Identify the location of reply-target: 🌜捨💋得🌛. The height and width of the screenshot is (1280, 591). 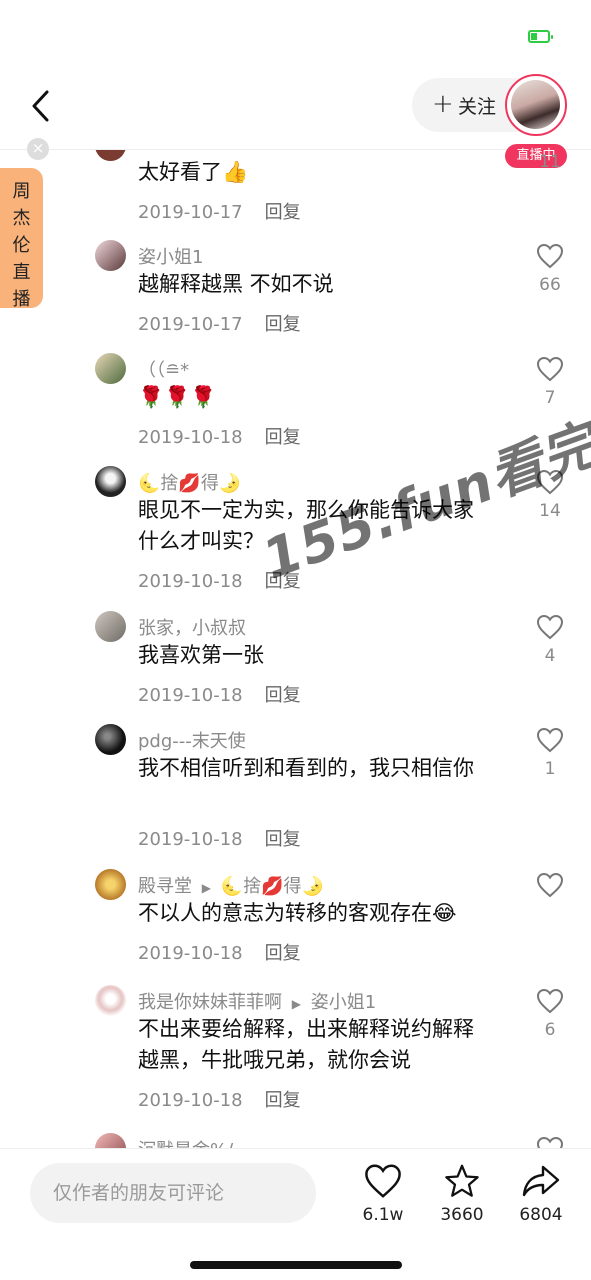
(272, 886).